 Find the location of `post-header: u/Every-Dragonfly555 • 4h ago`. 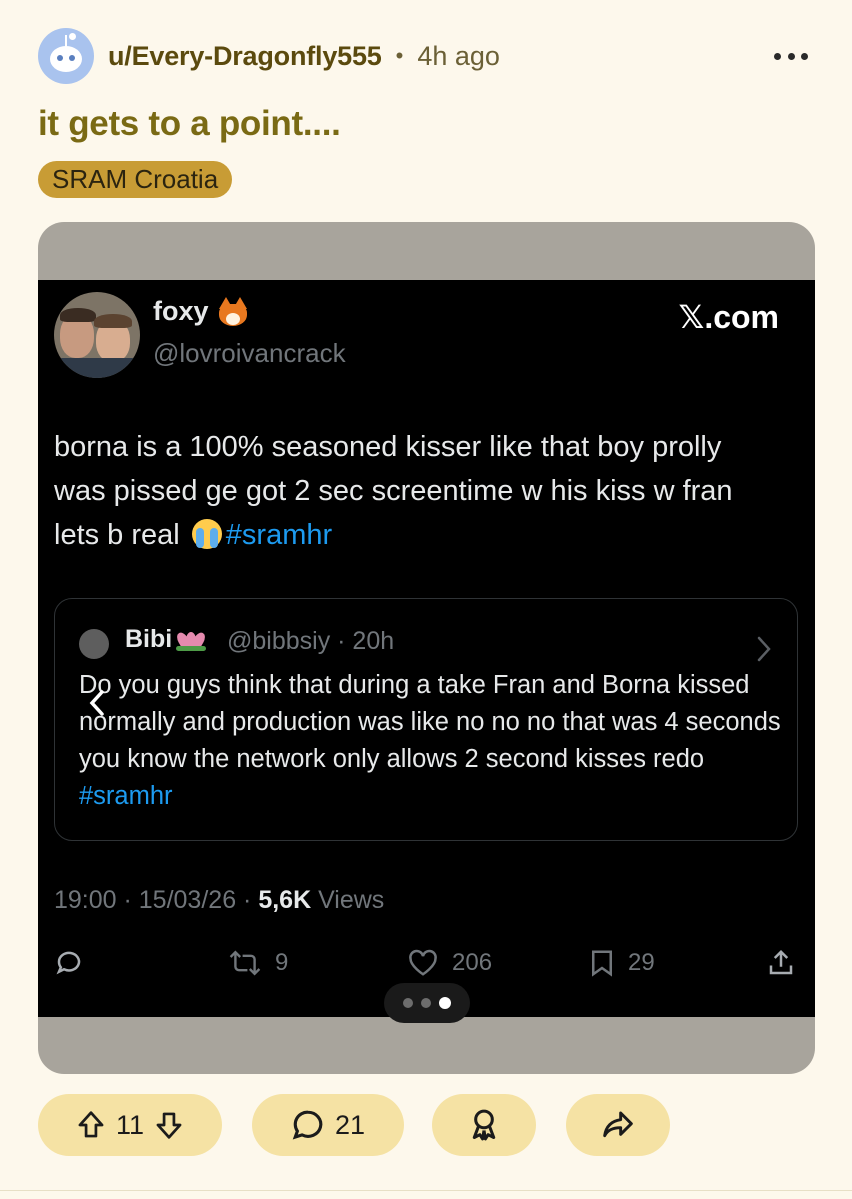

post-header: u/Every-Dragonfly555 • 4h ago is located at coordinates (428, 56).